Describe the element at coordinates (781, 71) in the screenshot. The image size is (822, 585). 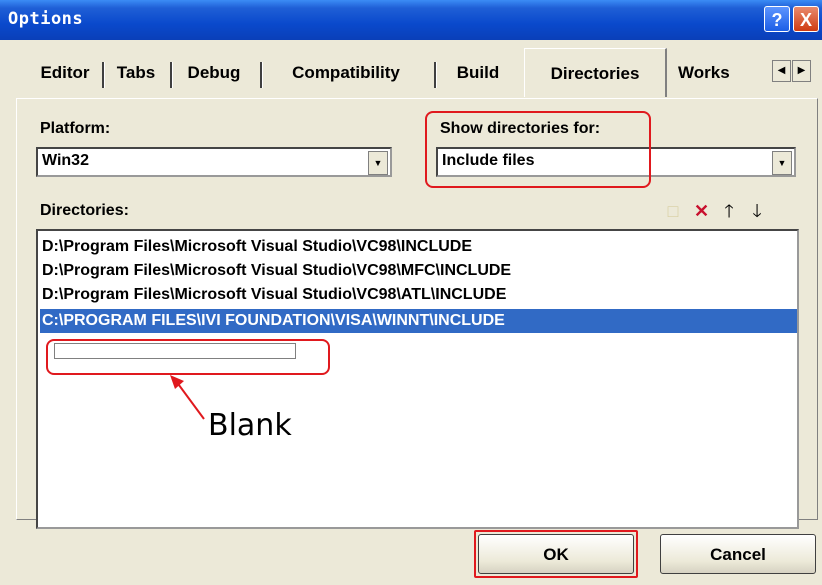
I see `scroll-left-icon: ◀` at that location.